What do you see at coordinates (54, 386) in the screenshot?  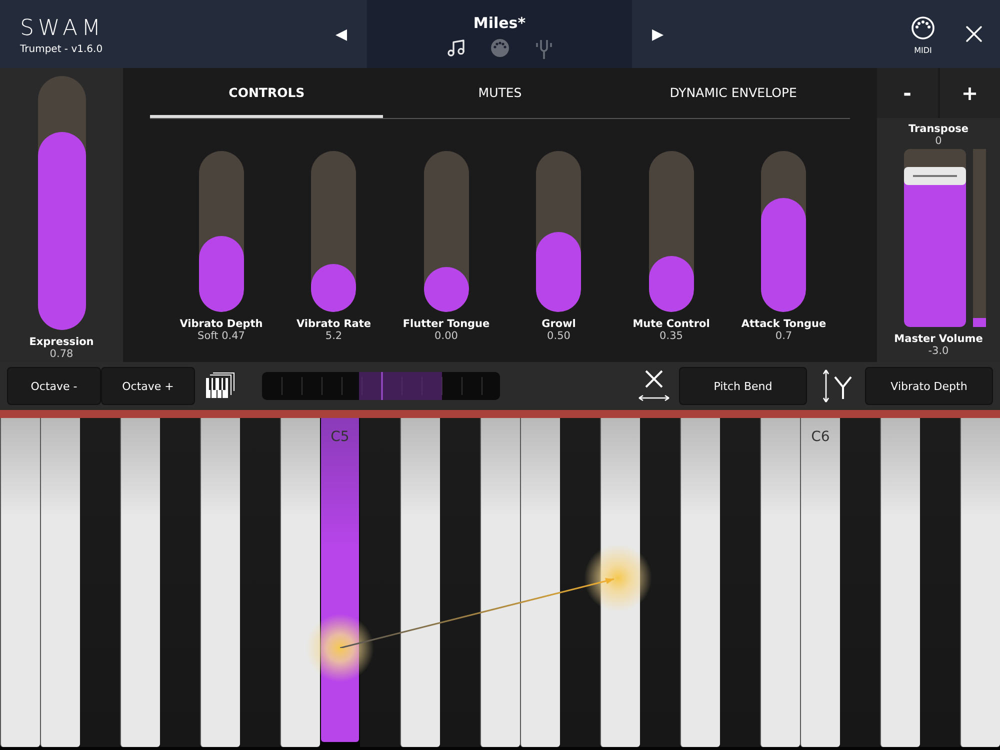 I see `octave-down-button: Octave -` at bounding box center [54, 386].